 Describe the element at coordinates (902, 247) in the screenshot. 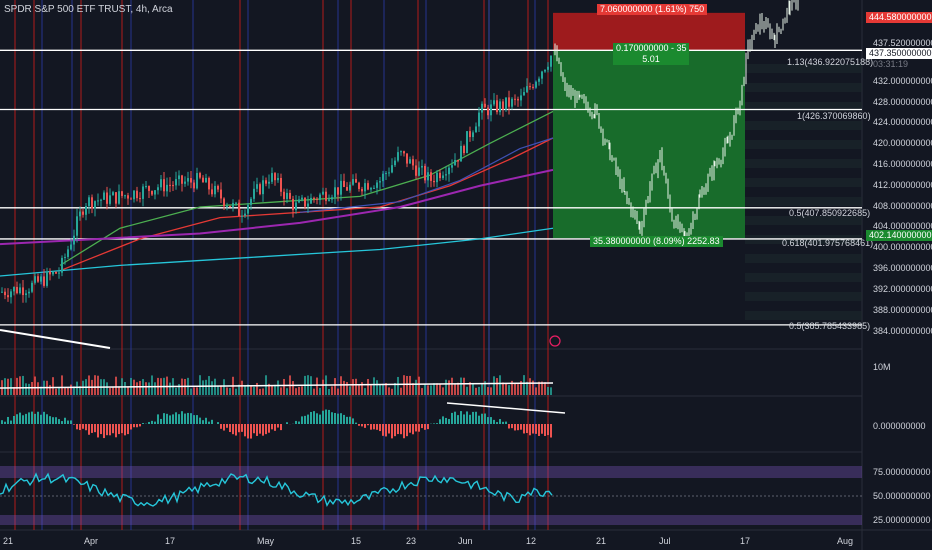

I see `price-label-400: 400.000000000` at that location.